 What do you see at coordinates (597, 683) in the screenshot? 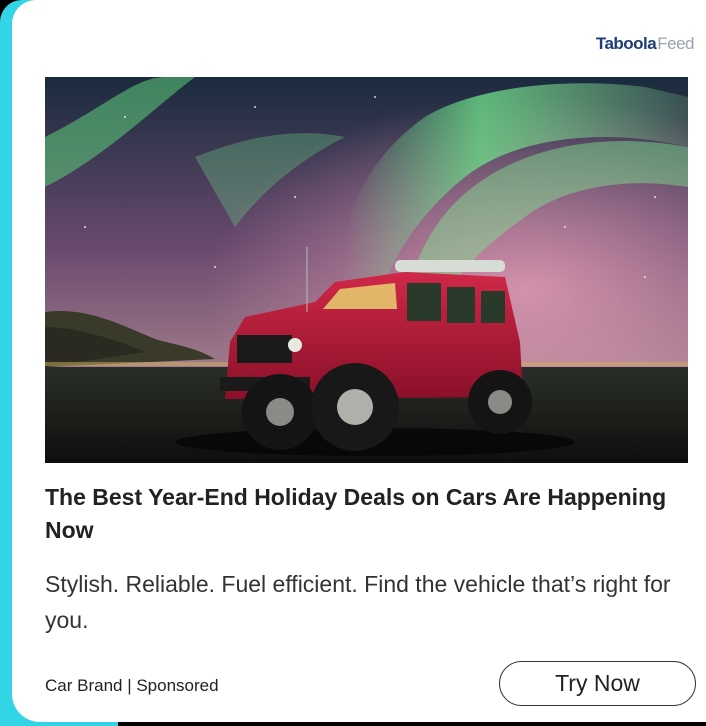
I see `try-now-button: Try Now` at bounding box center [597, 683].